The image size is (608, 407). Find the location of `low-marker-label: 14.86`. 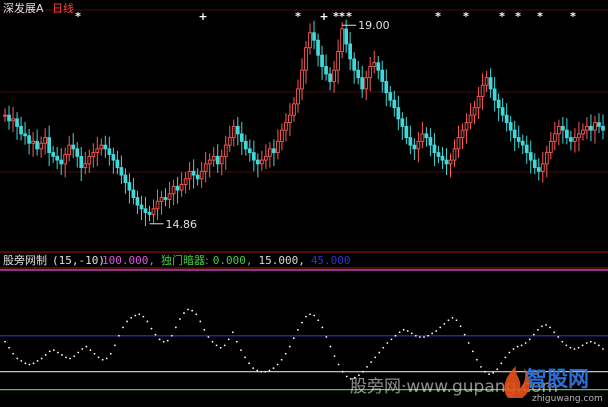

low-marker-label: 14.86 is located at coordinates (181, 224).